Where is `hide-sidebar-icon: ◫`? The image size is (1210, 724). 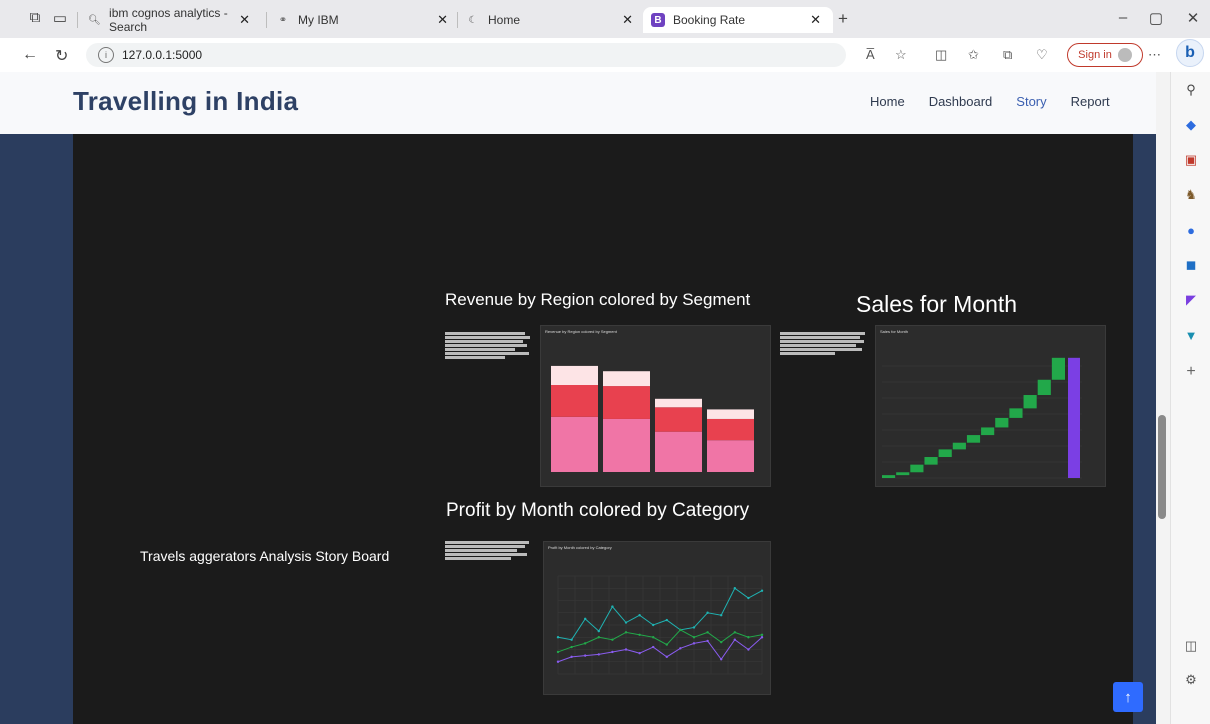 hide-sidebar-icon: ◫ is located at coordinates (1191, 646).